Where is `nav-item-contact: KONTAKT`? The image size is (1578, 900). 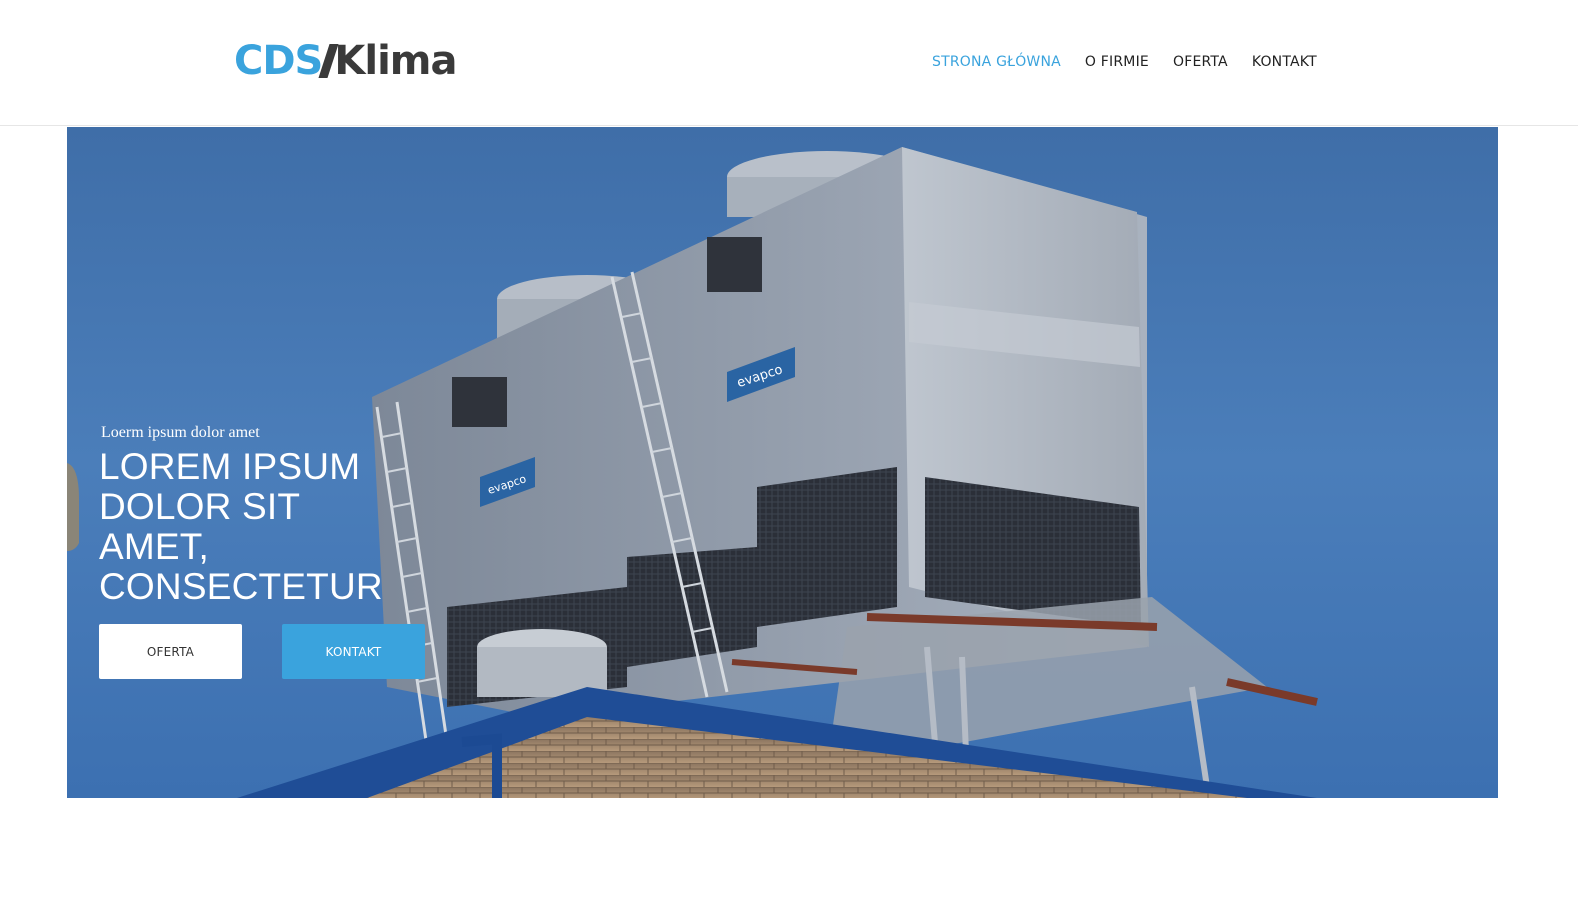 nav-item-contact: KONTAKT is located at coordinates (1284, 62).